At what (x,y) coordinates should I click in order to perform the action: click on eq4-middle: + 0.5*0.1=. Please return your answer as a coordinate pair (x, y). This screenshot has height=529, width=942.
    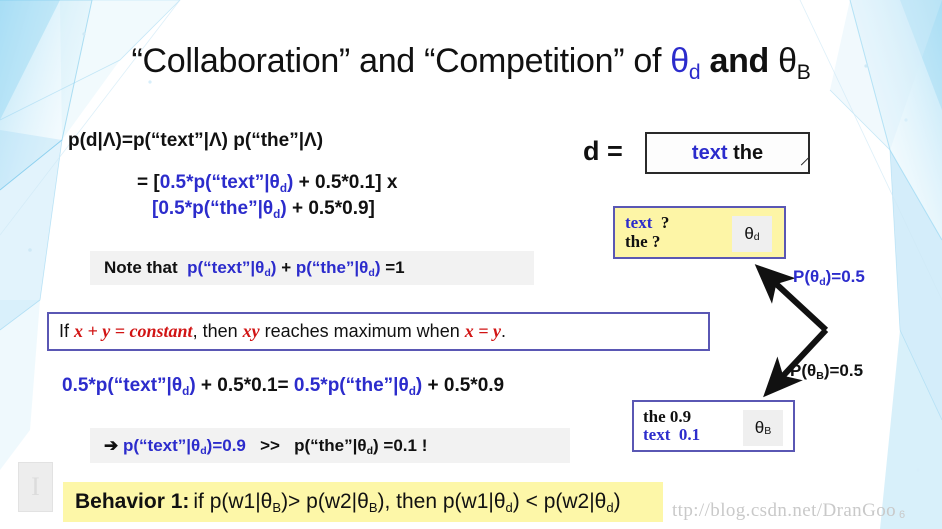
    Looking at the image, I should click on (244, 385).